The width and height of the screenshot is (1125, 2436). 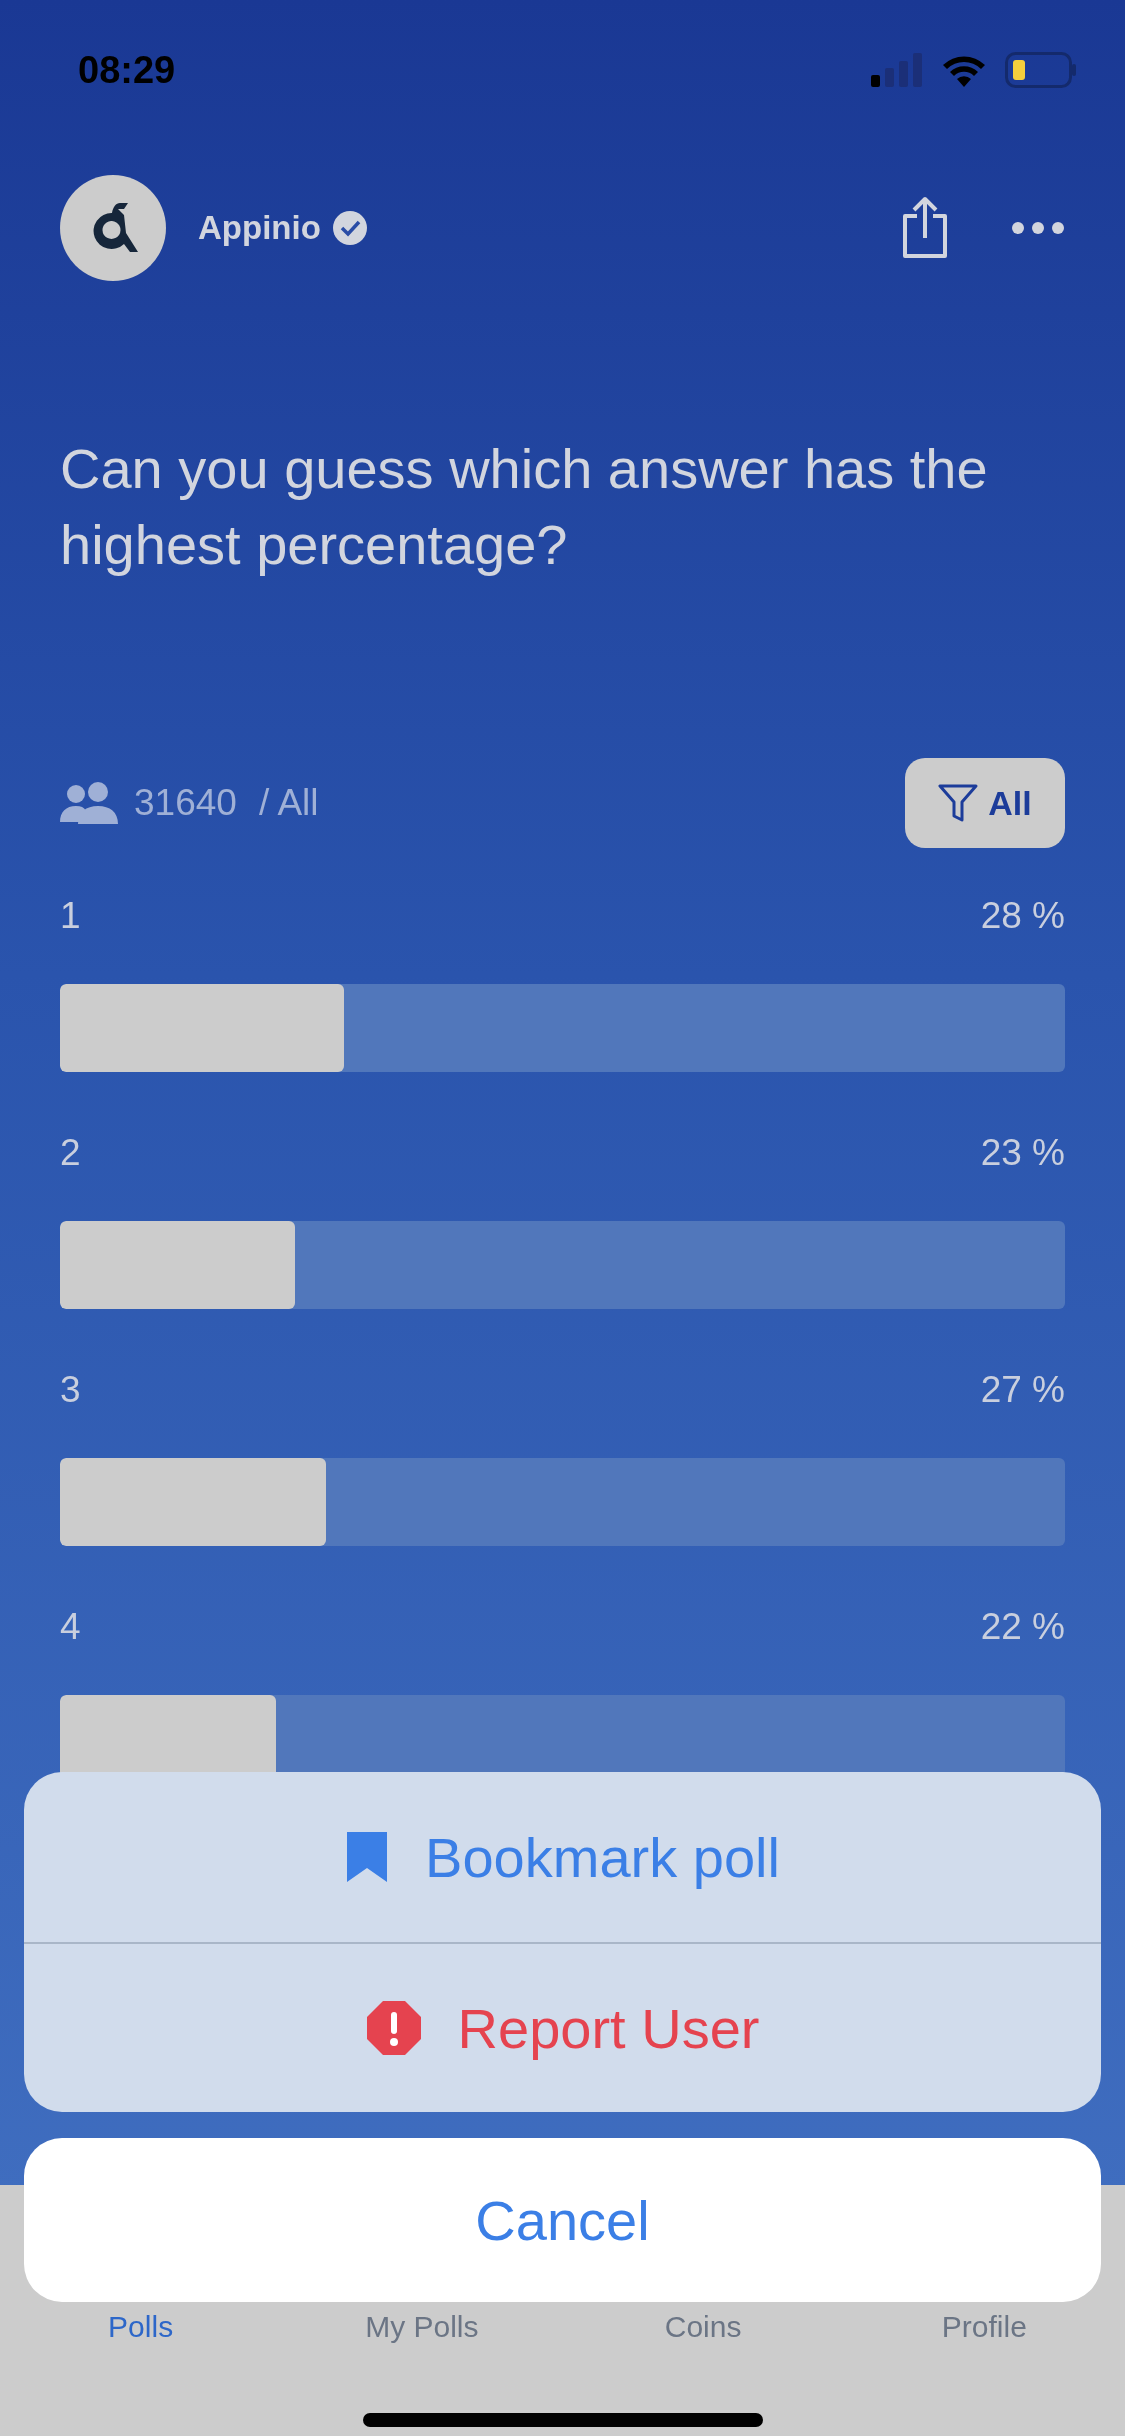 What do you see at coordinates (70, 1390) in the screenshot?
I see `answer-label: 3` at bounding box center [70, 1390].